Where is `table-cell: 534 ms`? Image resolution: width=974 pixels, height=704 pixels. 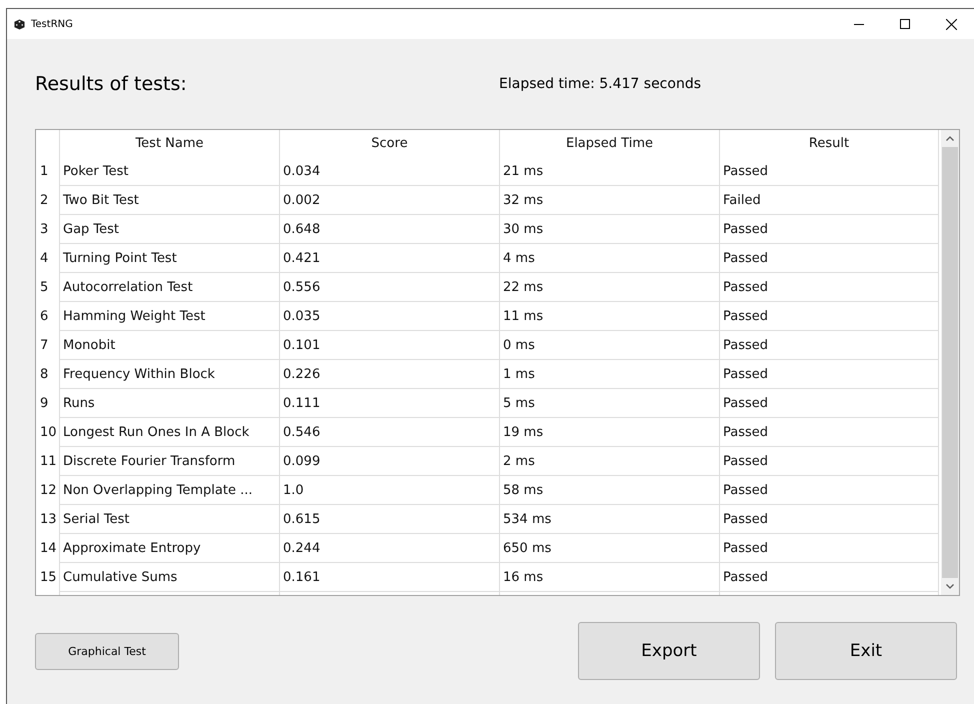 table-cell: 534 ms is located at coordinates (610, 519).